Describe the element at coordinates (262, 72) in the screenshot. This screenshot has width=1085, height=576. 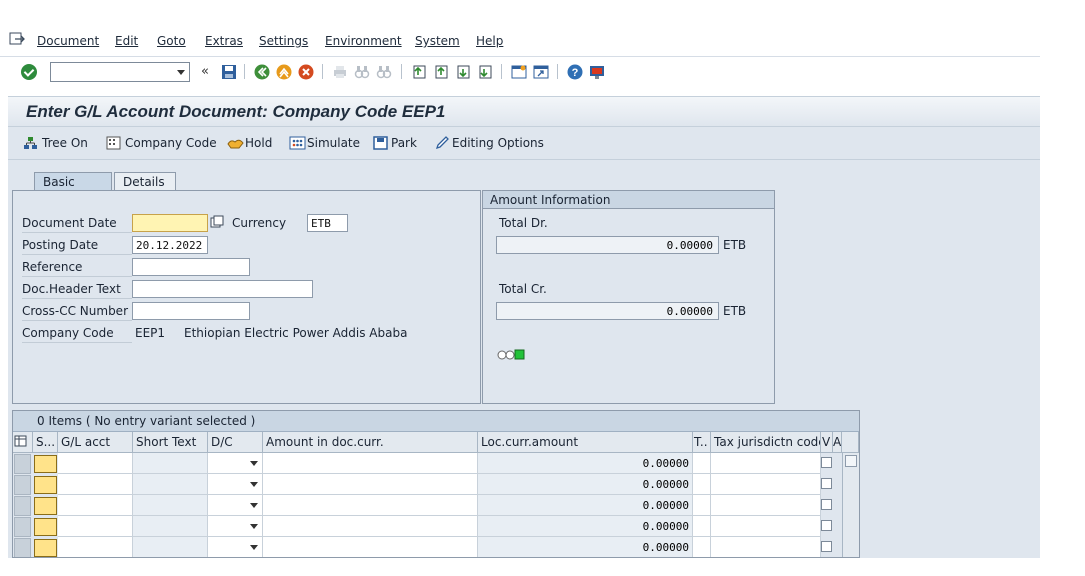
I see `back-icon` at that location.